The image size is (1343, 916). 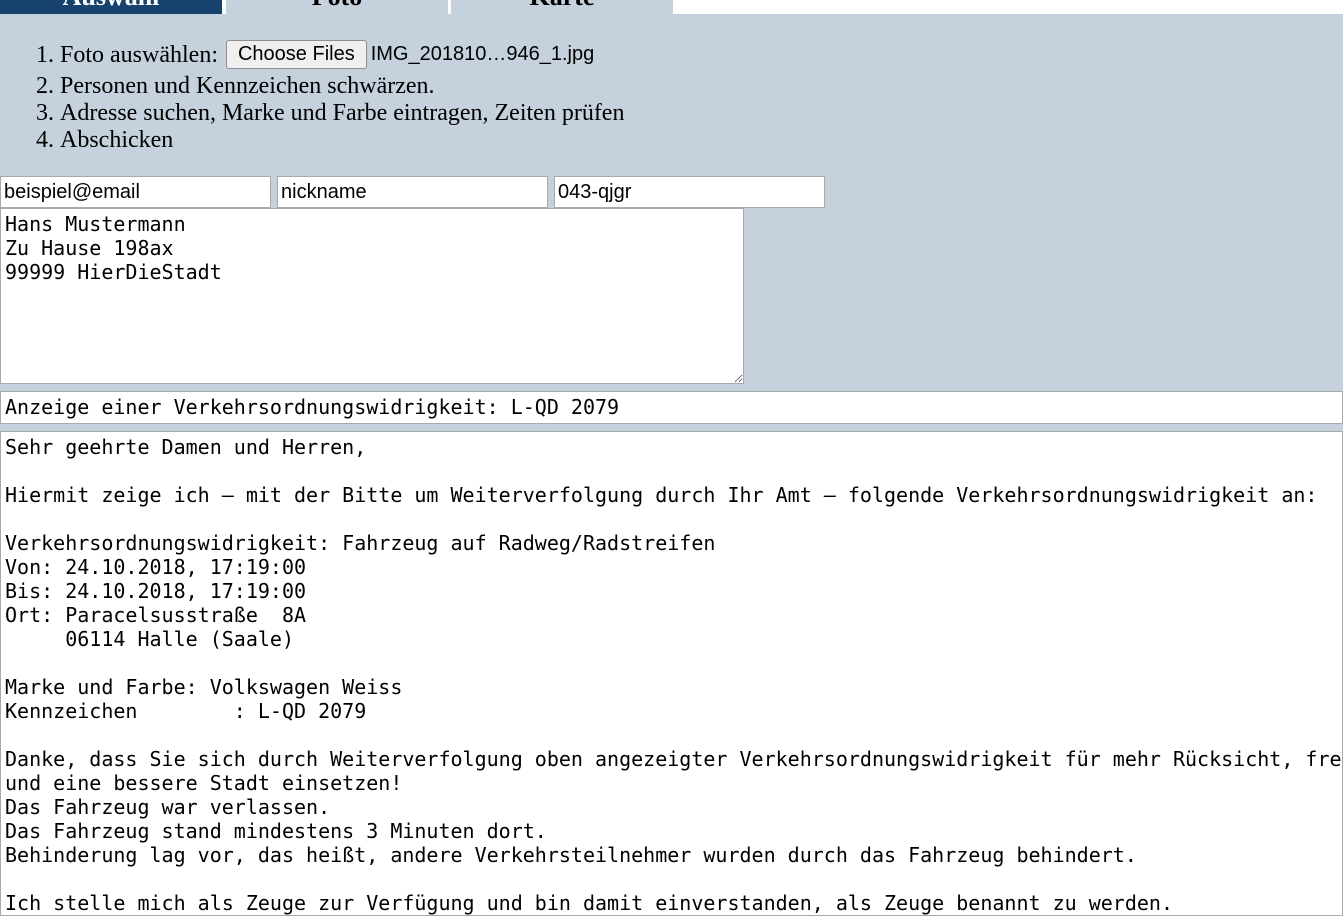 I want to click on code-field, so click(x=689, y=192).